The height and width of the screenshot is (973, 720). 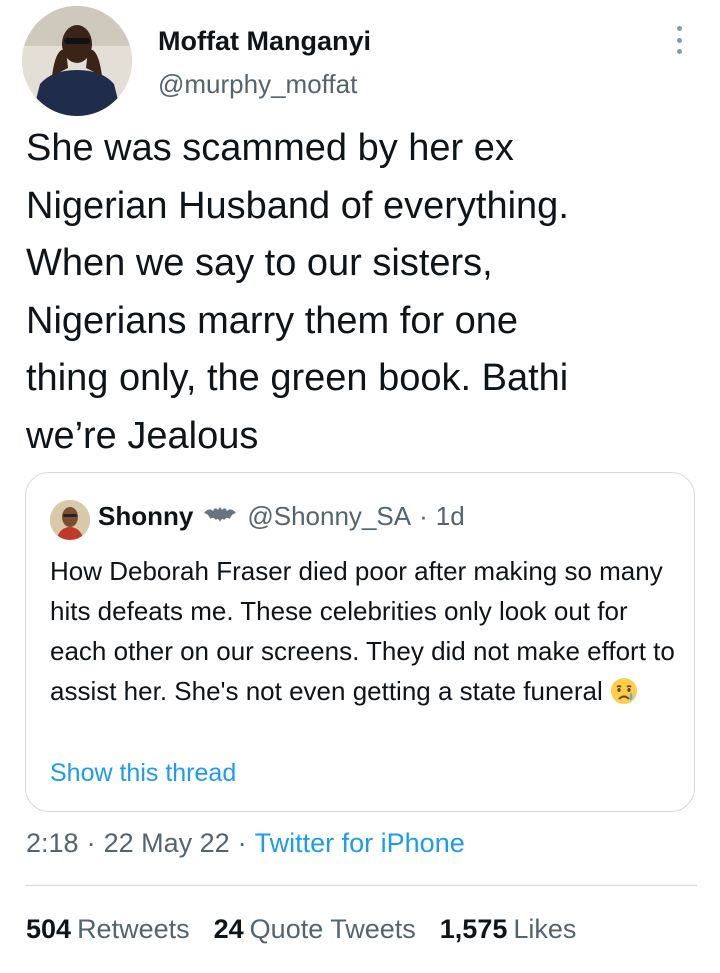 What do you see at coordinates (49, 929) in the screenshot?
I see `retweets-count: 504` at bounding box center [49, 929].